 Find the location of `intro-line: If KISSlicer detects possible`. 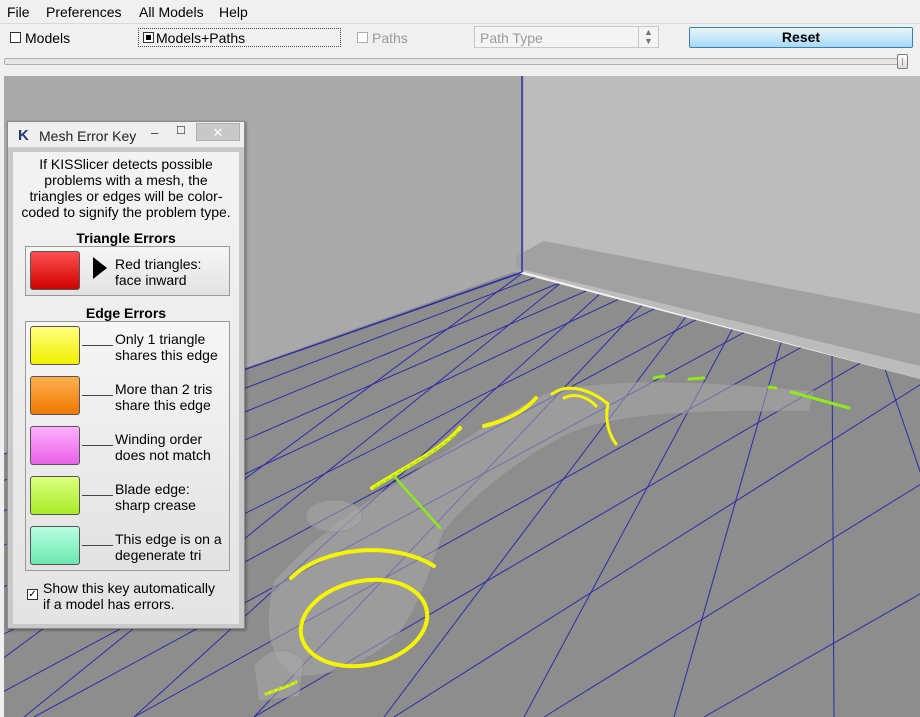

intro-line: If KISSlicer detects possible is located at coordinates (126, 164).